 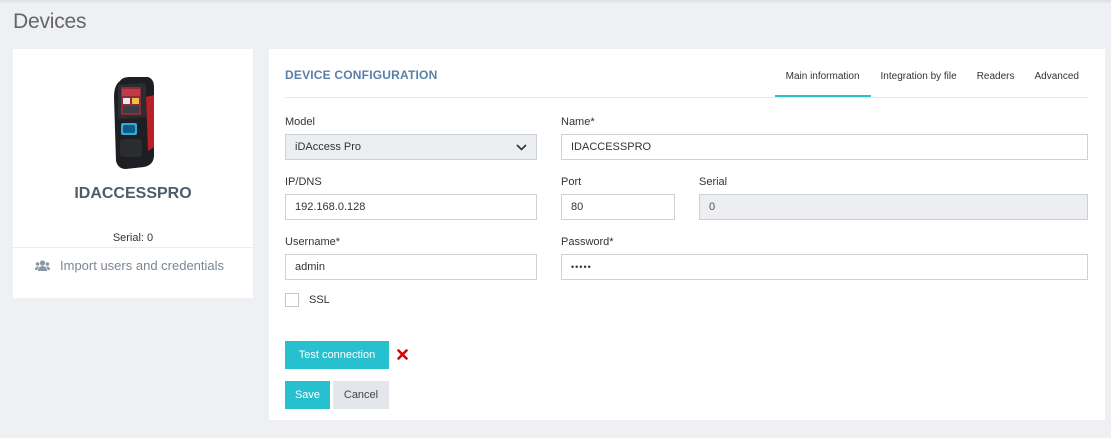 I want to click on page-title: Devices, so click(x=50, y=21).